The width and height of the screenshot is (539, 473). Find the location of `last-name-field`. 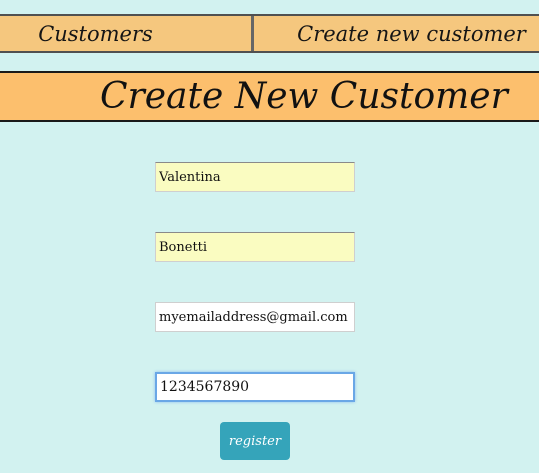

last-name-field is located at coordinates (255, 247).